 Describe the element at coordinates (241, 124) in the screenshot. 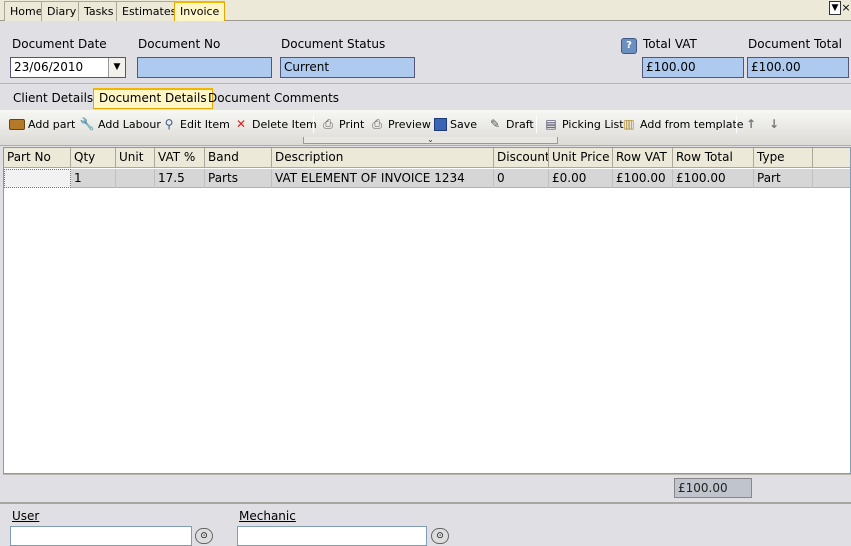

I see `delete-x-icon: ✕` at that location.